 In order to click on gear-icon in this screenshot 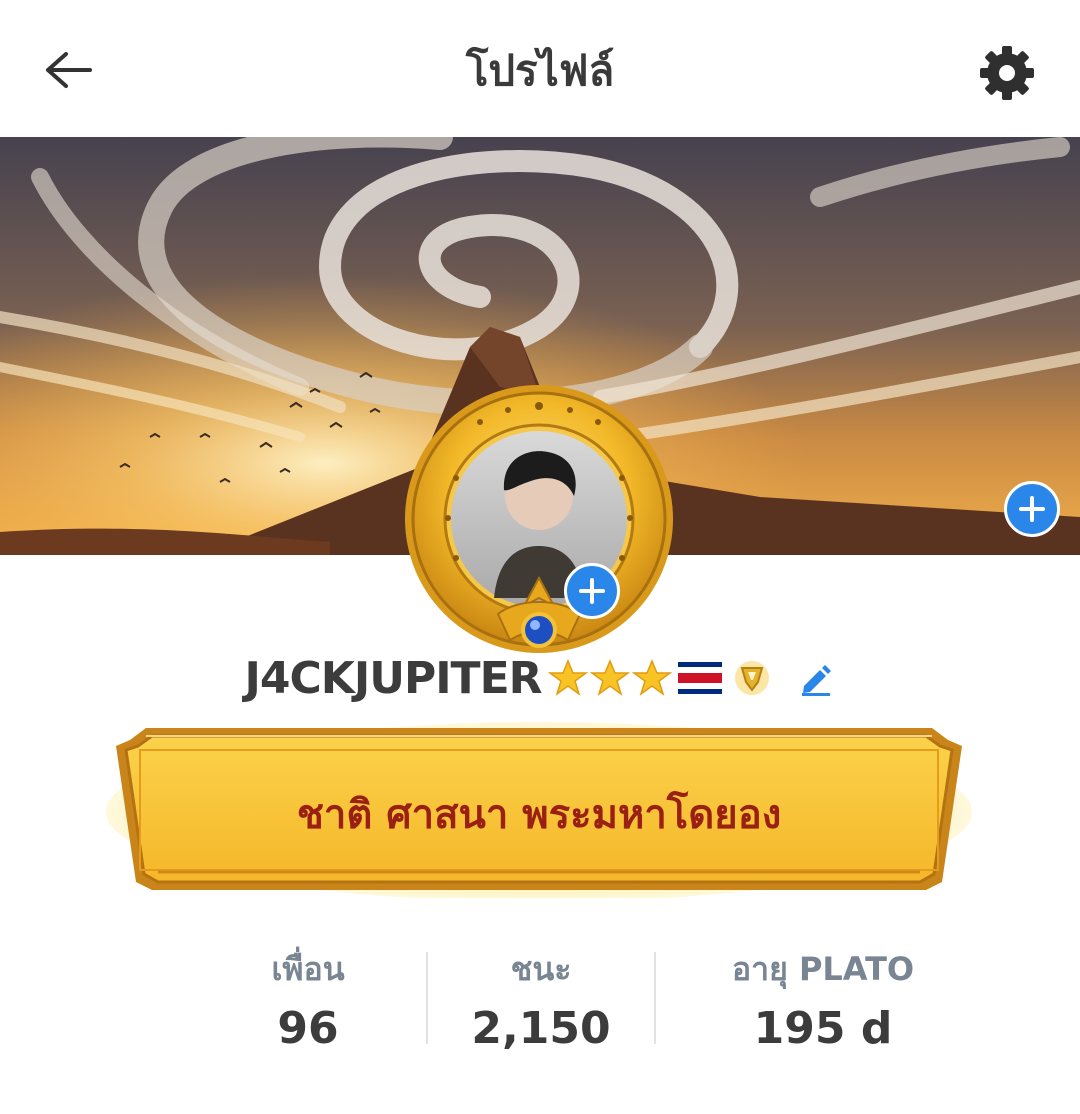, I will do `click(1007, 73)`.